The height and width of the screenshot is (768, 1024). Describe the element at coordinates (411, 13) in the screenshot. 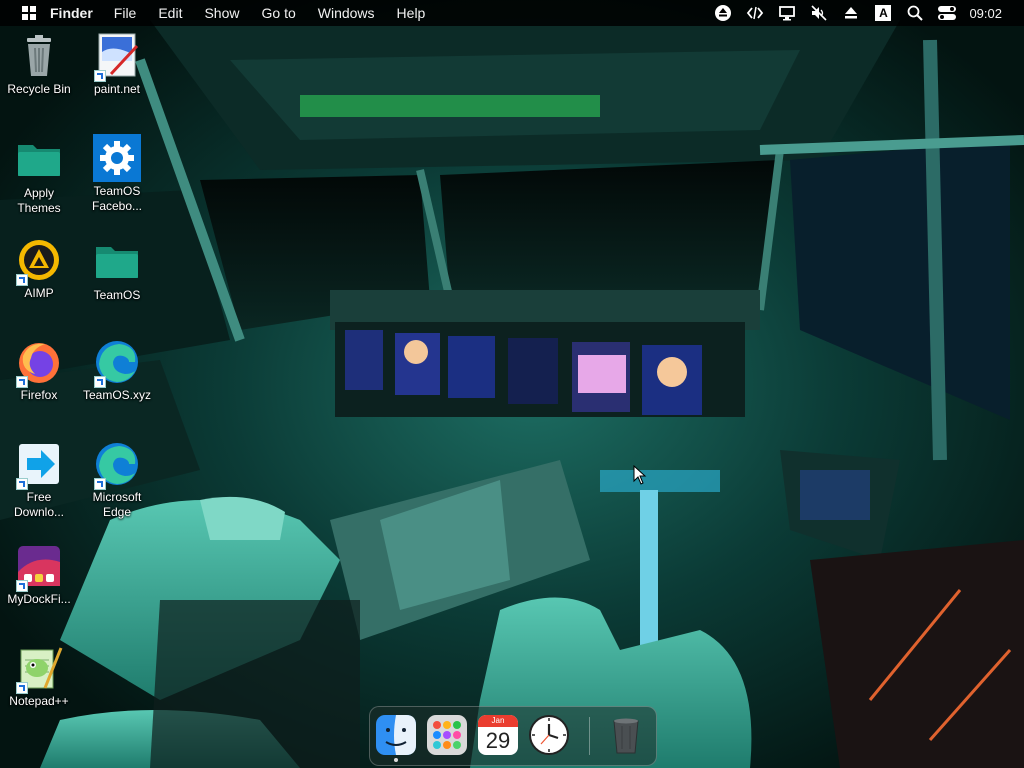

I see `menu-help: Help` at that location.